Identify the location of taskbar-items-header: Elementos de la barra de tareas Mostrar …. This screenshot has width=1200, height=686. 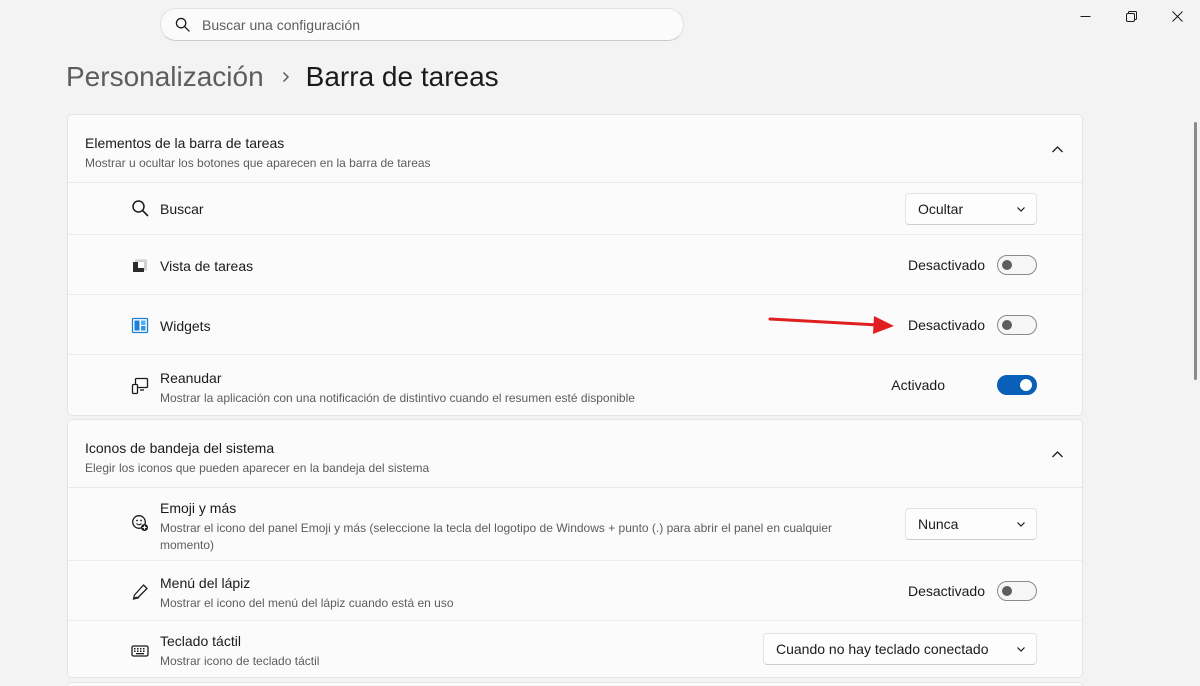
(575, 149).